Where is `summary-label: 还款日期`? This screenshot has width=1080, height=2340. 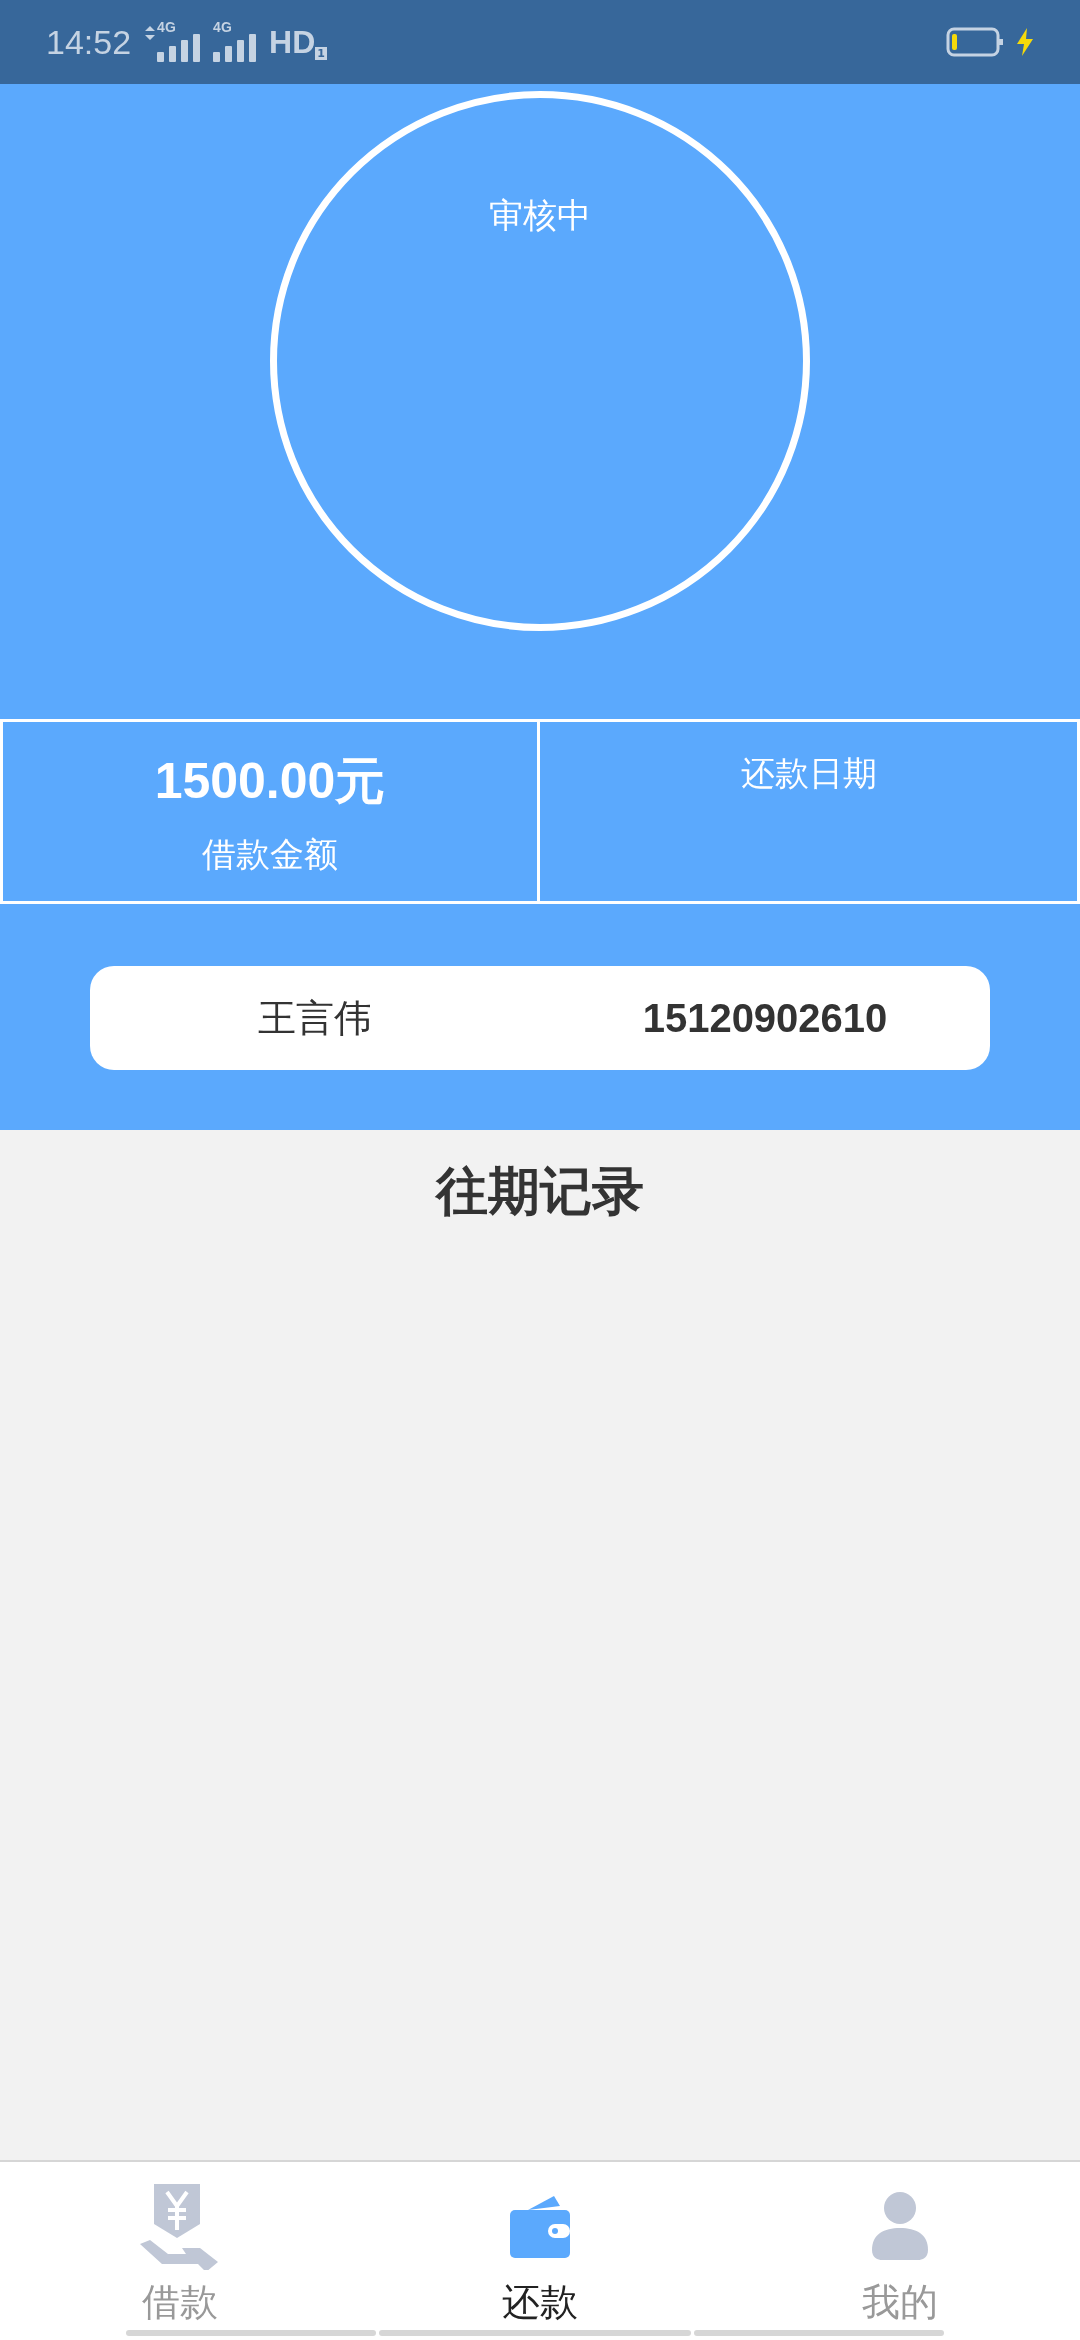
summary-label: 还款日期 is located at coordinates (808, 773).